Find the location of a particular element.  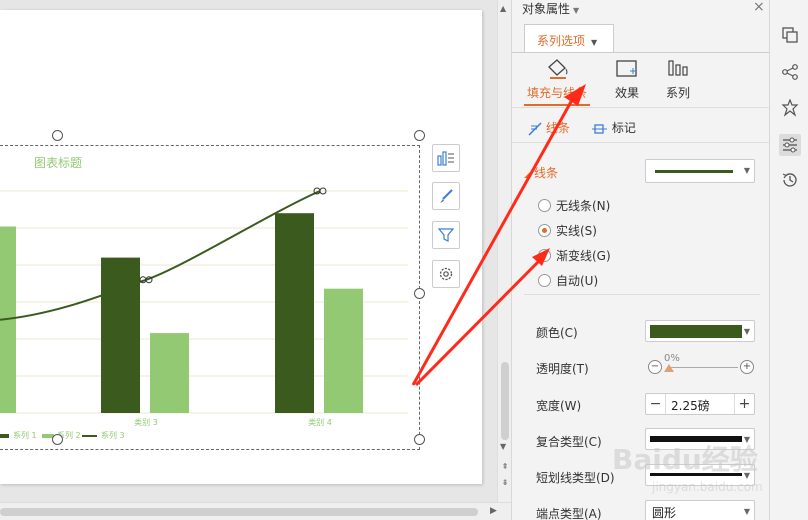

legend-series1: 系列 1 is located at coordinates (25, 435).